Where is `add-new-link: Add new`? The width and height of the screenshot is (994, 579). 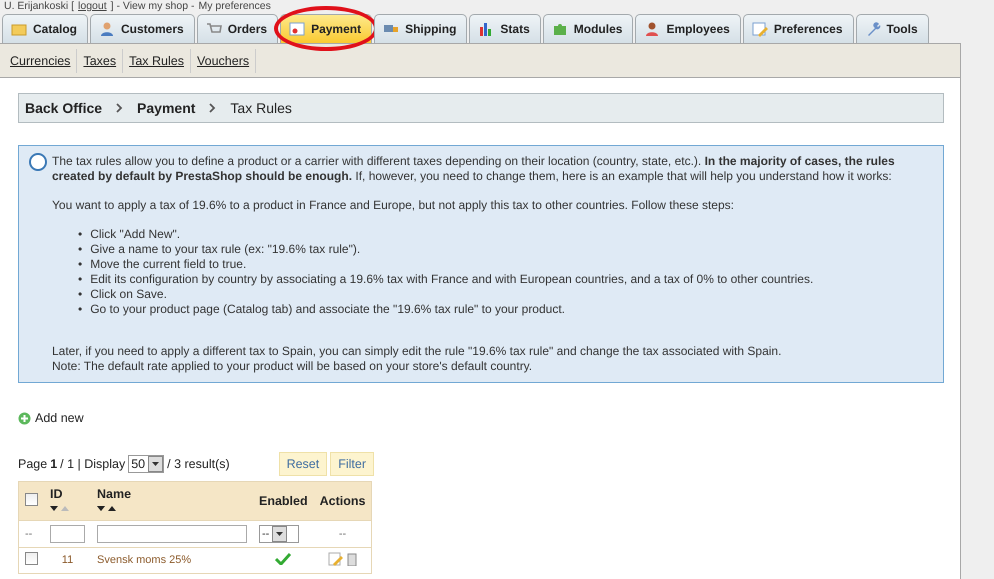 add-new-link: Add new is located at coordinates (51, 418).